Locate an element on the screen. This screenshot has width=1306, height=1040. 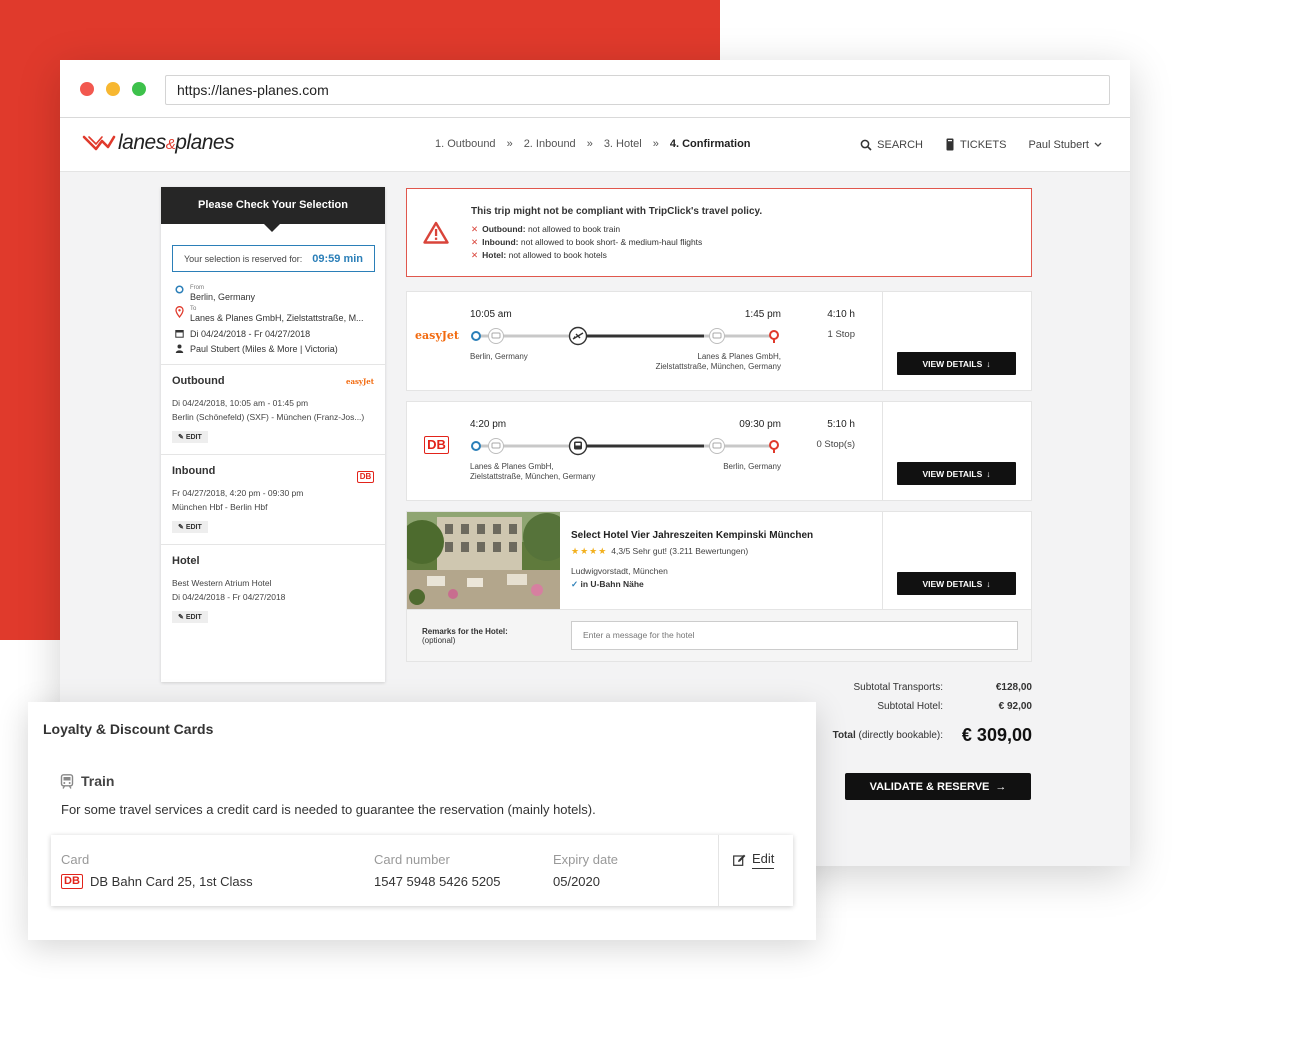
edit-icon is located at coordinates (739, 860).